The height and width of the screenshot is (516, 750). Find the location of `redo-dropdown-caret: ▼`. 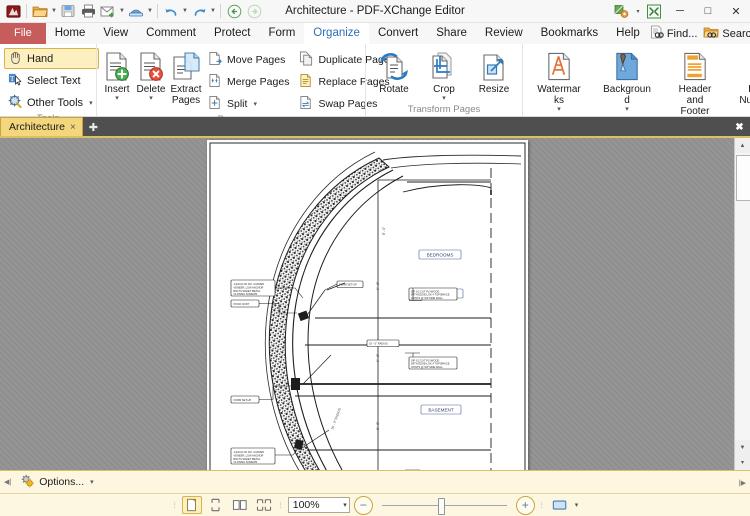

redo-dropdown-caret: ▼ is located at coordinates (213, 11).